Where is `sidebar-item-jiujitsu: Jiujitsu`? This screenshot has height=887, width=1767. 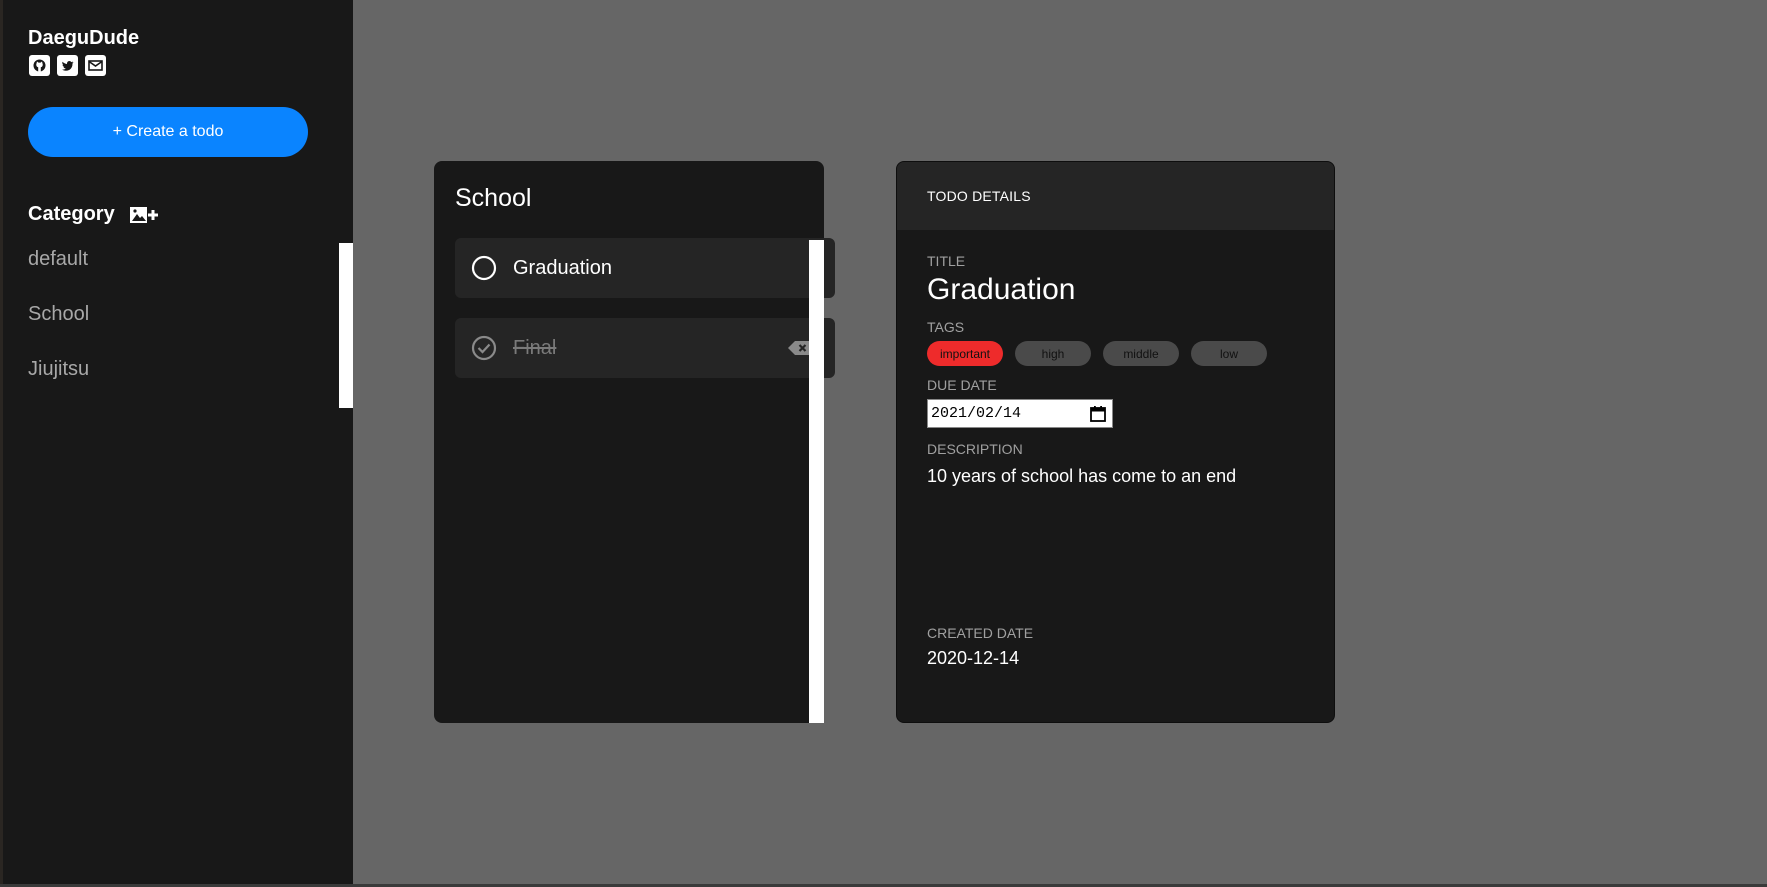
sidebar-item-jiujitsu: Jiujitsu is located at coordinates (190, 383).